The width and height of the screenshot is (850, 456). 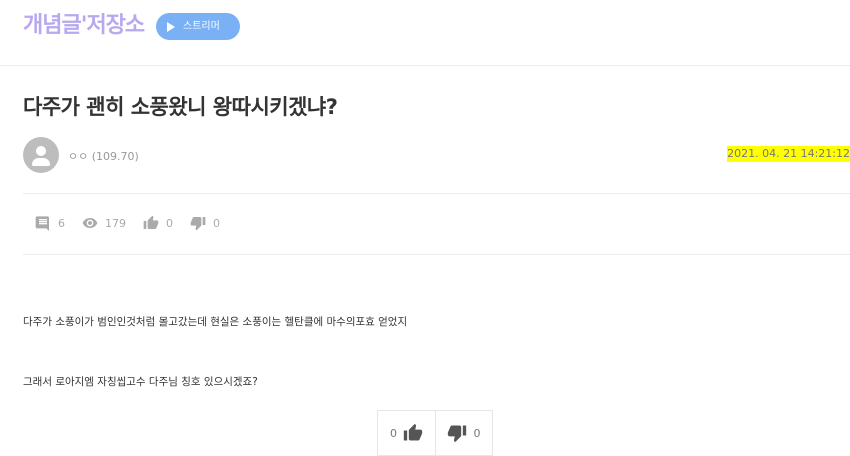 I want to click on streamer-label: 스트리머, so click(x=201, y=26).